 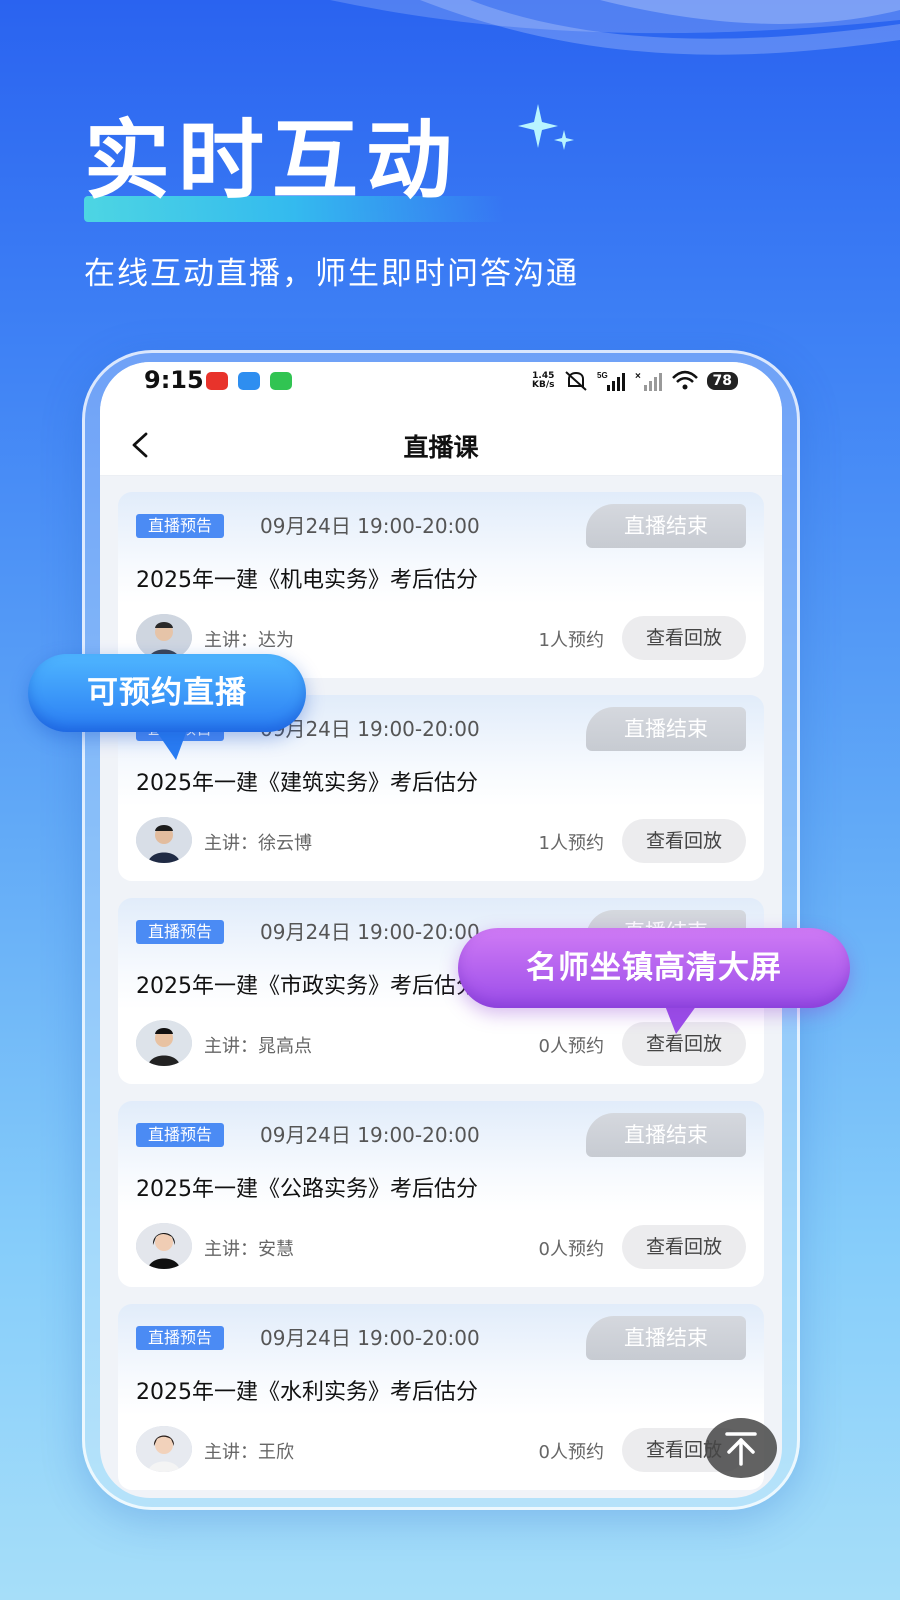 What do you see at coordinates (722, 381) in the screenshot?
I see `battery-icon: 78` at bounding box center [722, 381].